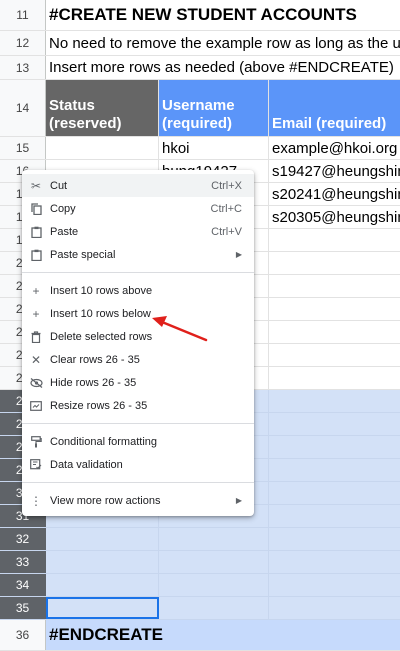  I want to click on email-cell: s19427@heungshin, so click(334, 171).